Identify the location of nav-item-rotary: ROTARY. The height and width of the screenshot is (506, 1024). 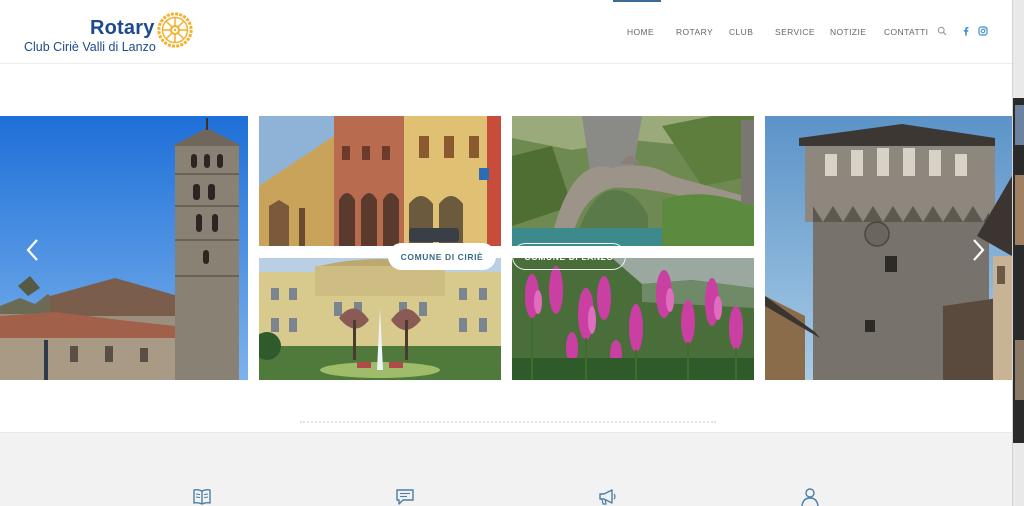
(694, 32).